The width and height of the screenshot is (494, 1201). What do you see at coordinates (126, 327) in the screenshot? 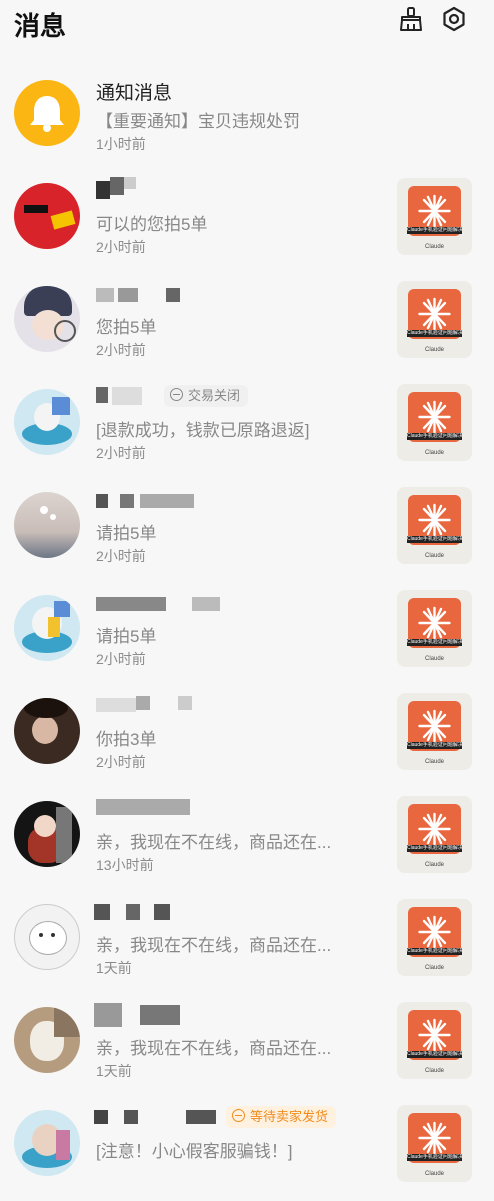
I see `message-preview: 您拍5单` at bounding box center [126, 327].